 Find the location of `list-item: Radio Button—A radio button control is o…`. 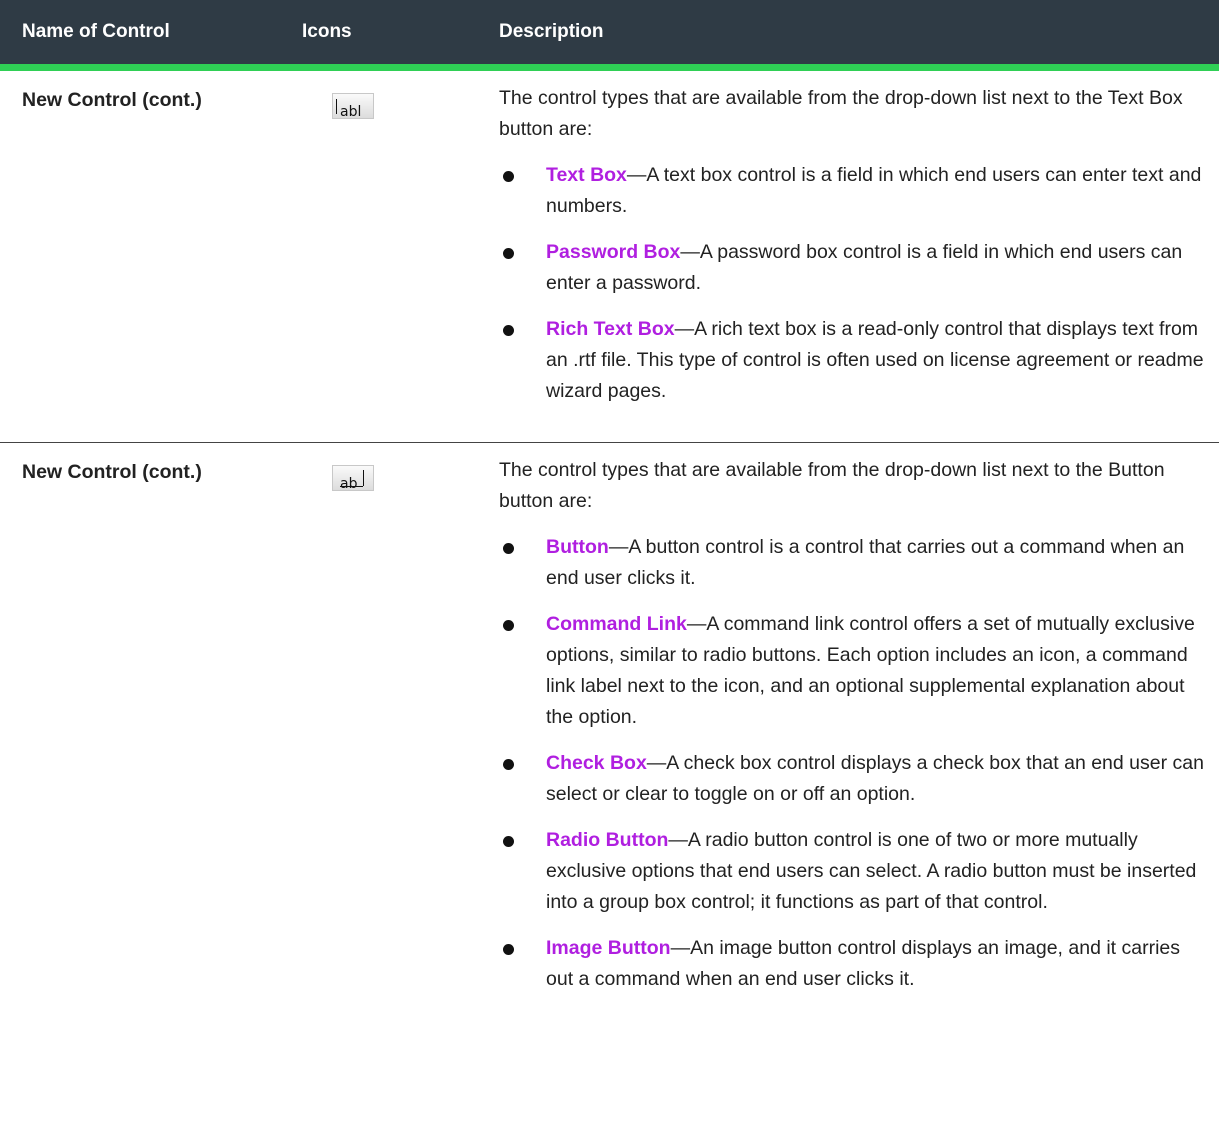

list-item: Radio Button—A radio button control is o… is located at coordinates (854, 871).